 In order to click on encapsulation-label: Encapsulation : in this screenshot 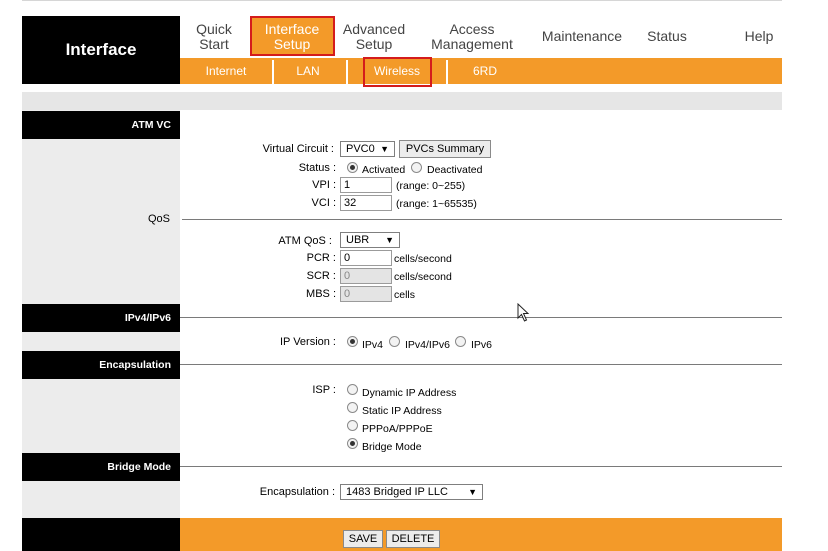, I will do `click(297, 492)`.